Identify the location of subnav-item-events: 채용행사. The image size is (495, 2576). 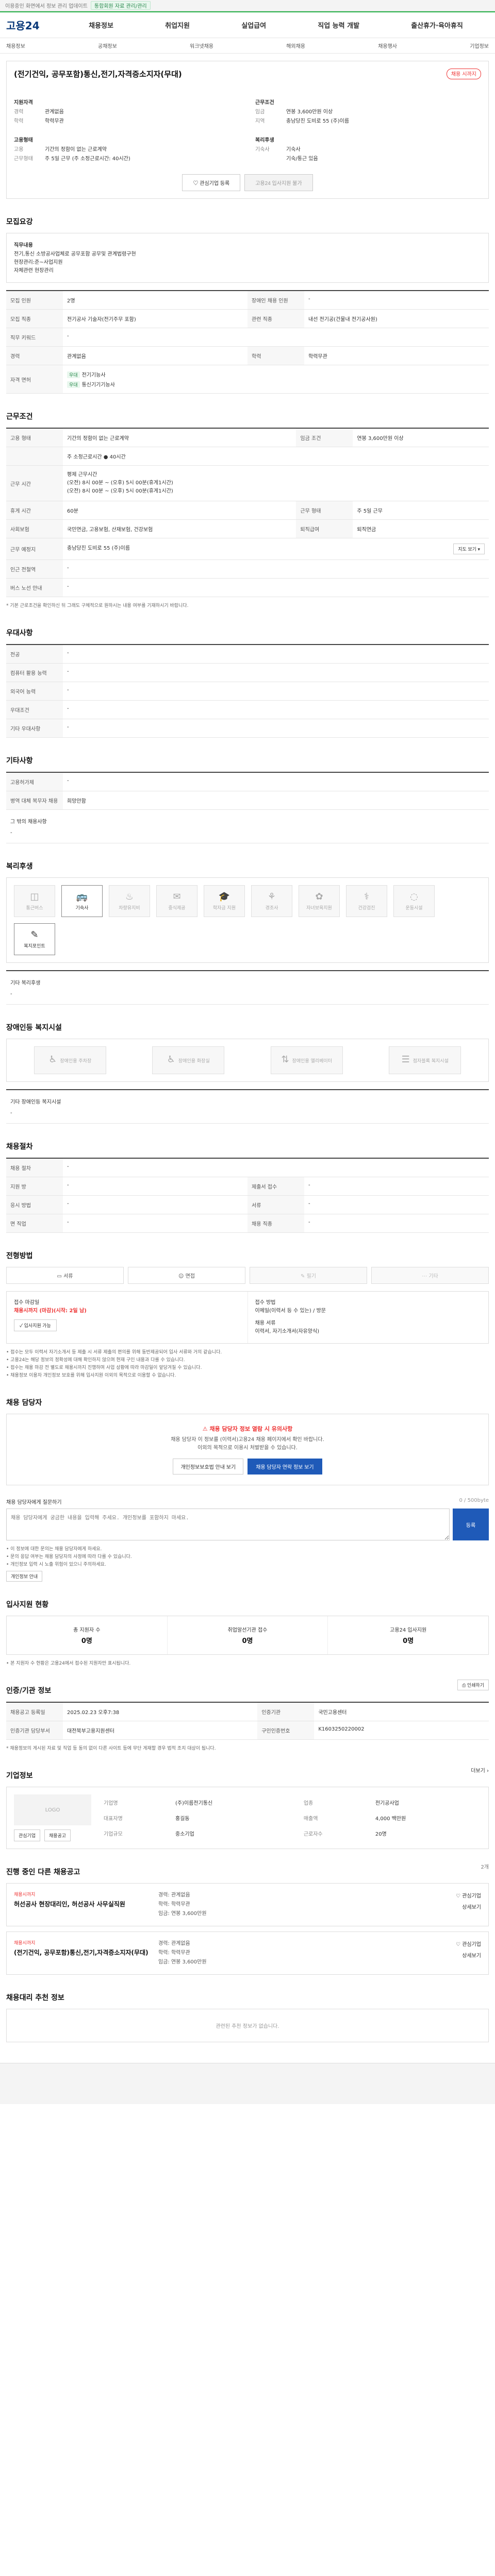
(387, 45).